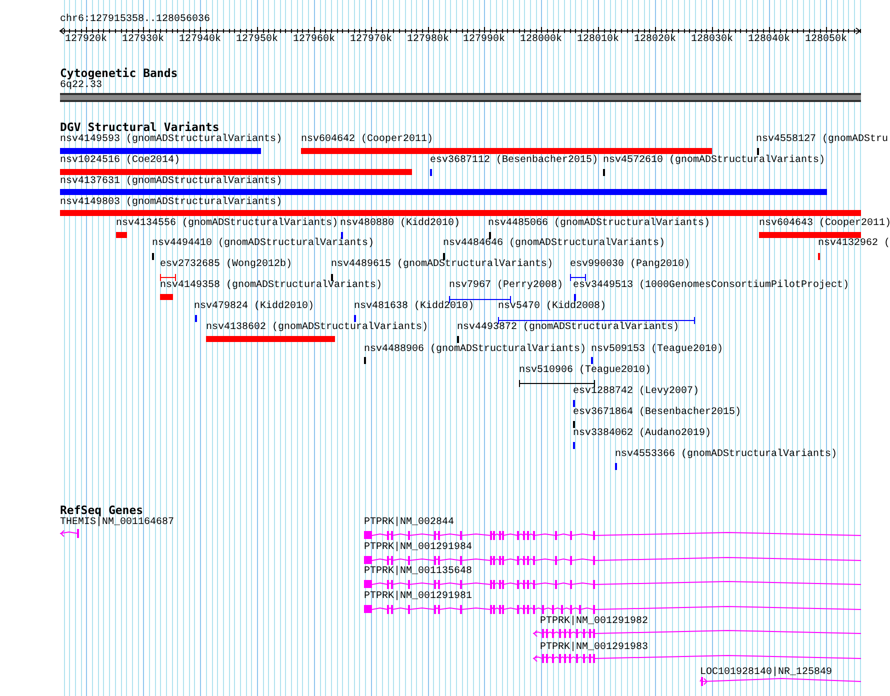 This screenshot has height=696, width=890. I want to click on tick-label: 128050k, so click(826, 40).